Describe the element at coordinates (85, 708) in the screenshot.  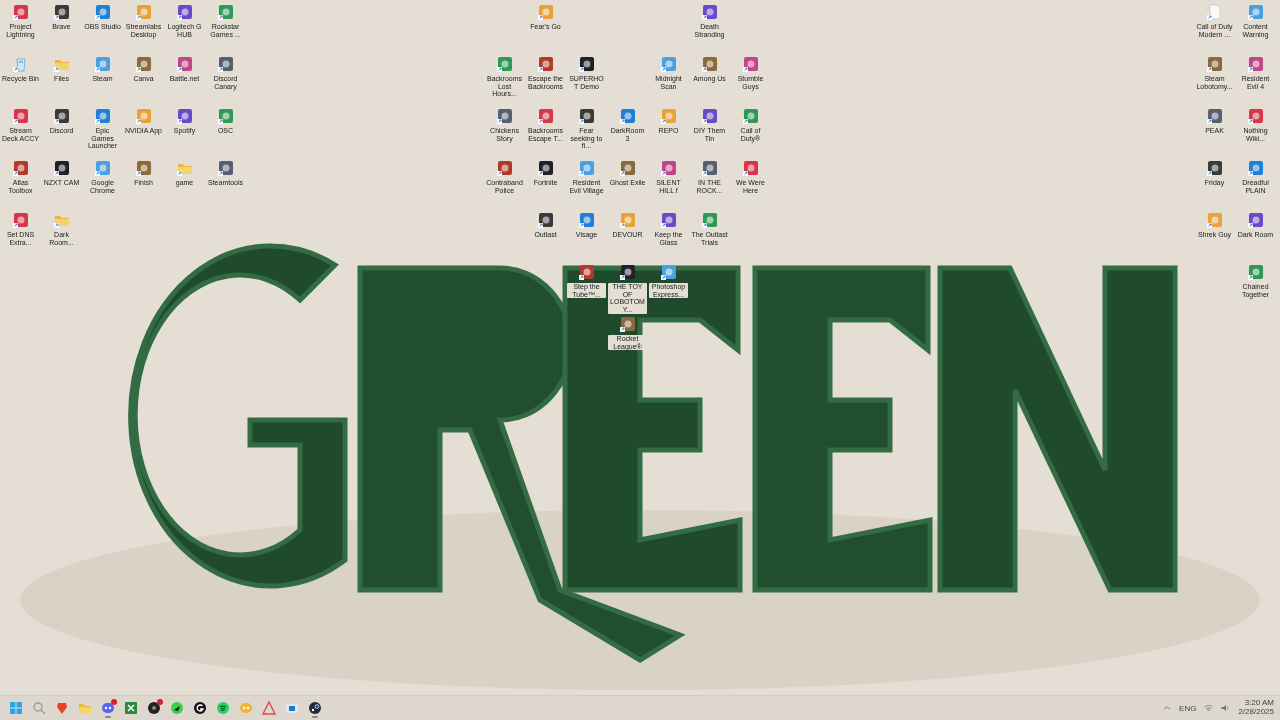
I see `folder-icon` at that location.